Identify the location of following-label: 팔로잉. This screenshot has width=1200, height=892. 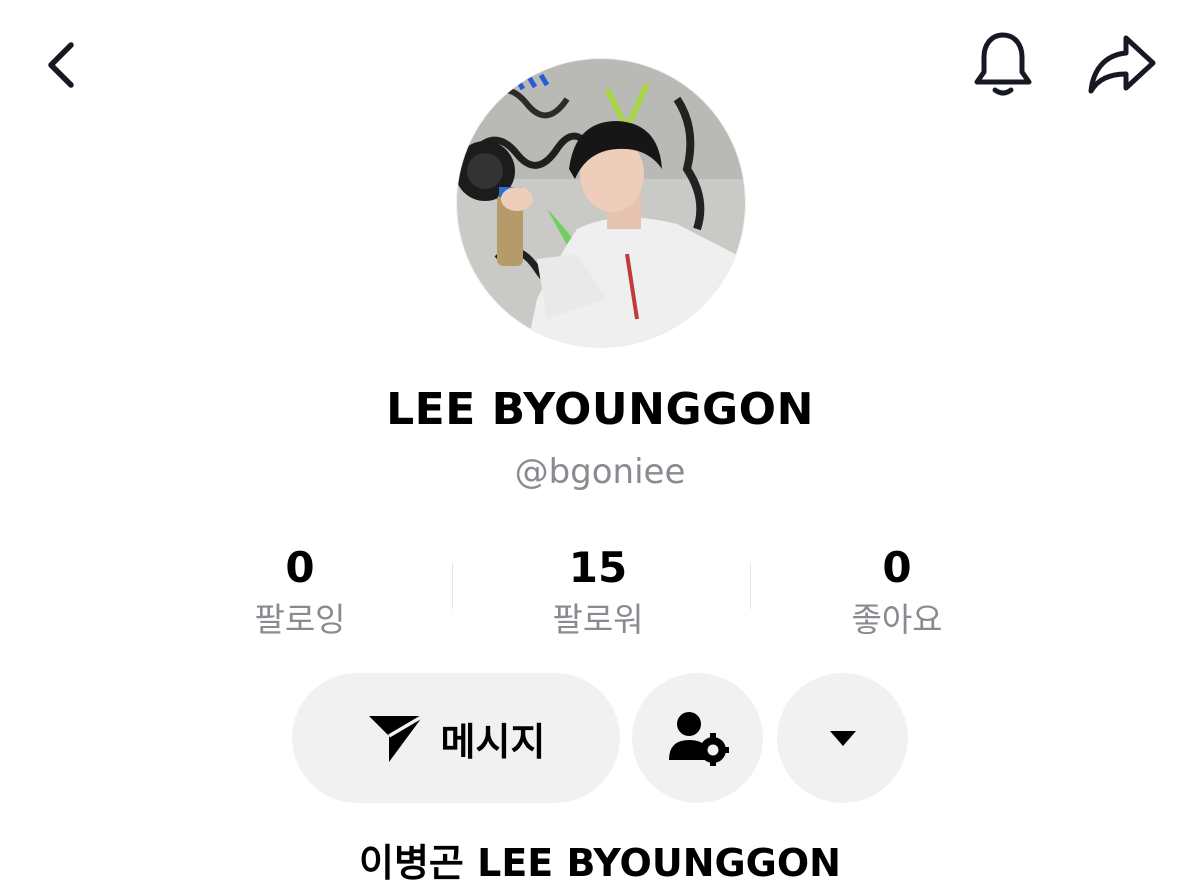
(300, 619).